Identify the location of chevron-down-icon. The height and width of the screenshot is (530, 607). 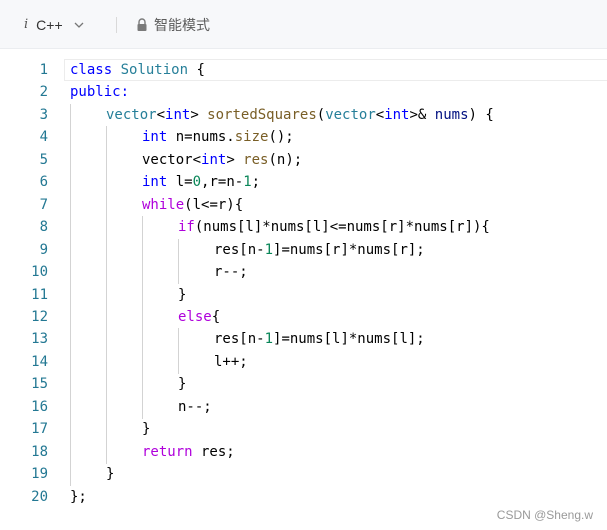
(79, 25).